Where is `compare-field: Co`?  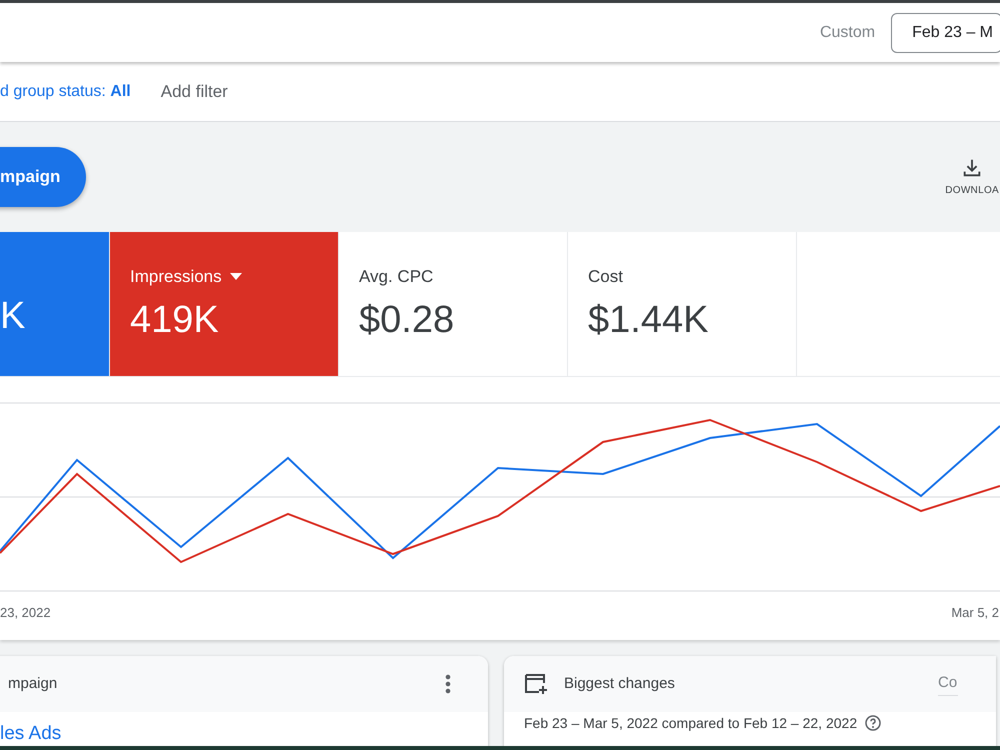 compare-field: Co is located at coordinates (948, 684).